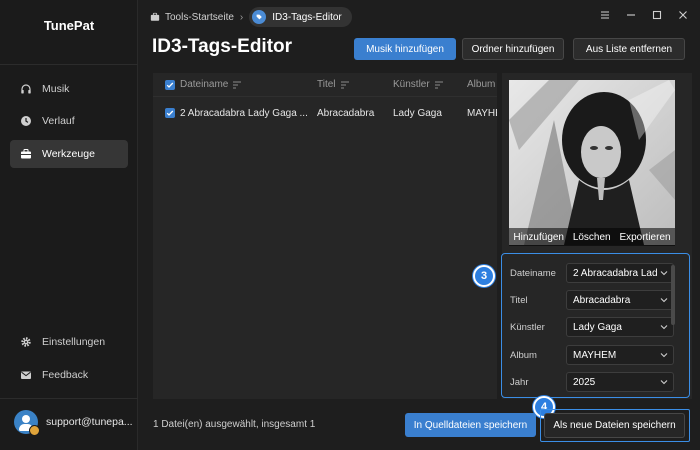 The height and width of the screenshot is (450, 700). What do you see at coordinates (307, 17) in the screenshot?
I see `breadcrumb-current-label: ID3-Tags-Editor` at bounding box center [307, 17].